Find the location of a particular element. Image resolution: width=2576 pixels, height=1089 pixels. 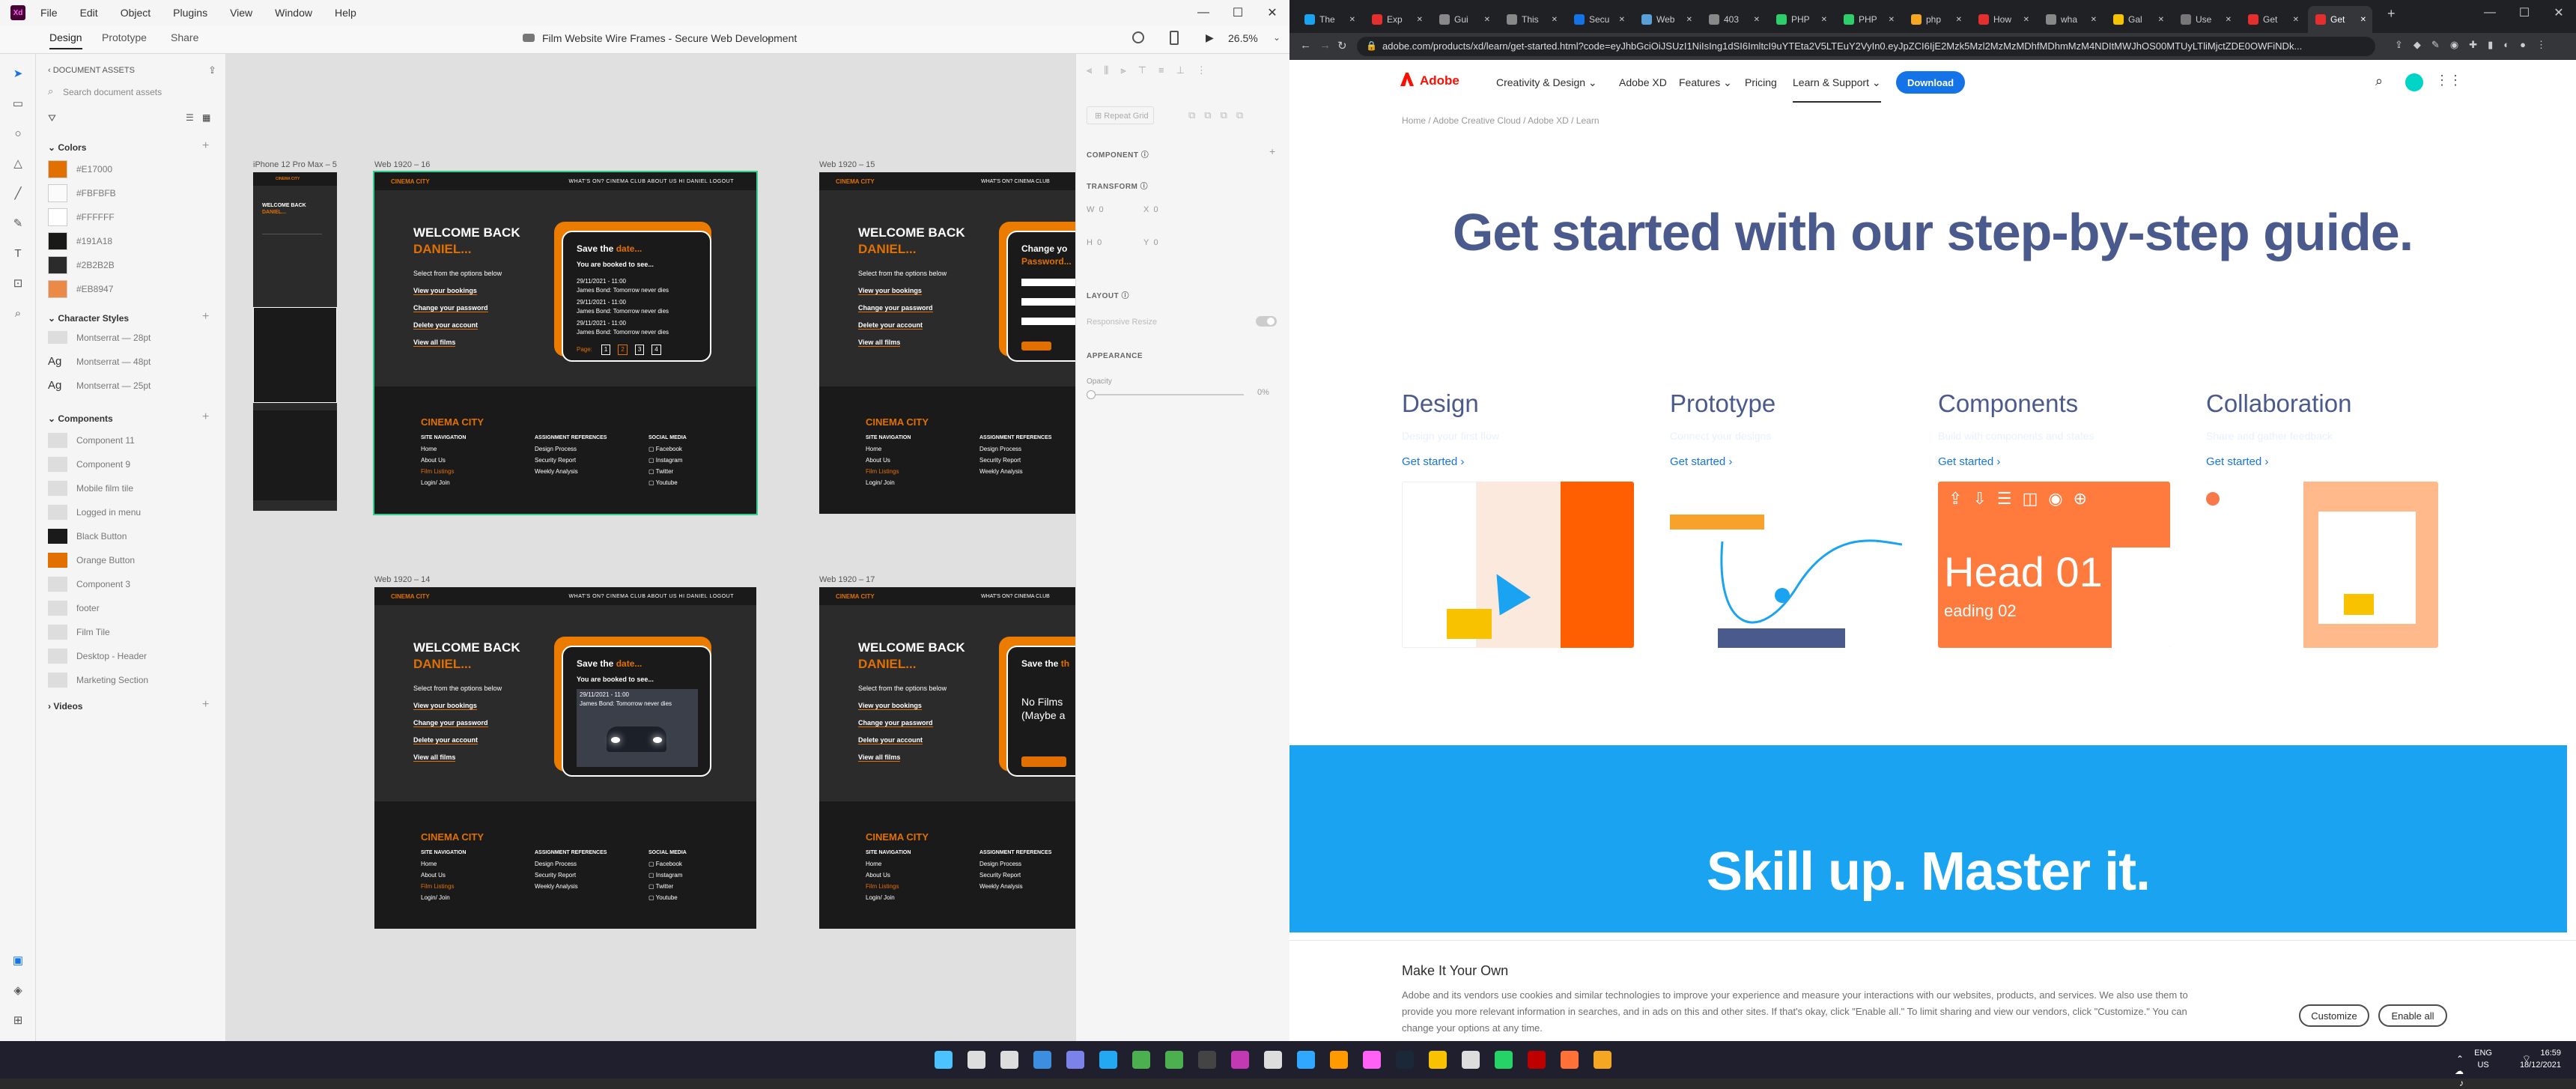

user-icon is located at coordinates (1138, 37).